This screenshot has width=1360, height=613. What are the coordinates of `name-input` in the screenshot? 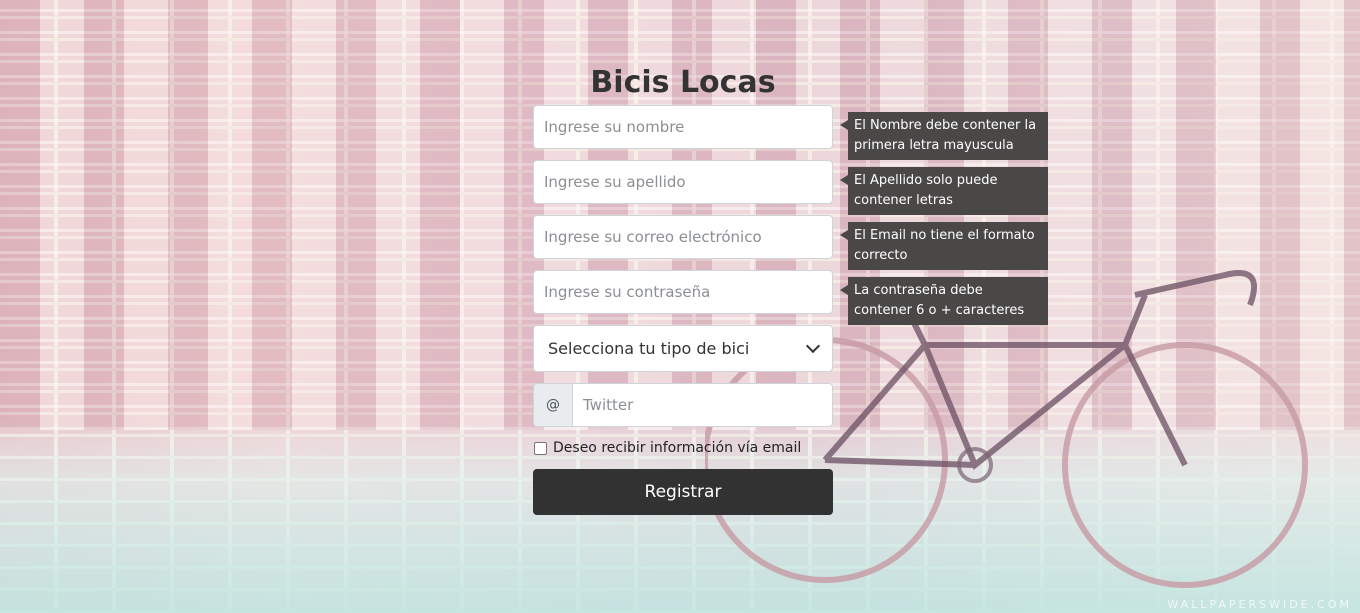 It's located at (683, 127).